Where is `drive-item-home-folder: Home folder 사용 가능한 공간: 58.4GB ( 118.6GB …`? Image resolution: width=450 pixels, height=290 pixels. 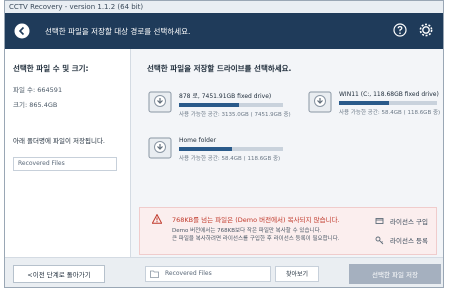 drive-item-home-folder: Home folder 사용 가능한 공간: 58.4GB ( 118.6GB … is located at coordinates (215, 148).